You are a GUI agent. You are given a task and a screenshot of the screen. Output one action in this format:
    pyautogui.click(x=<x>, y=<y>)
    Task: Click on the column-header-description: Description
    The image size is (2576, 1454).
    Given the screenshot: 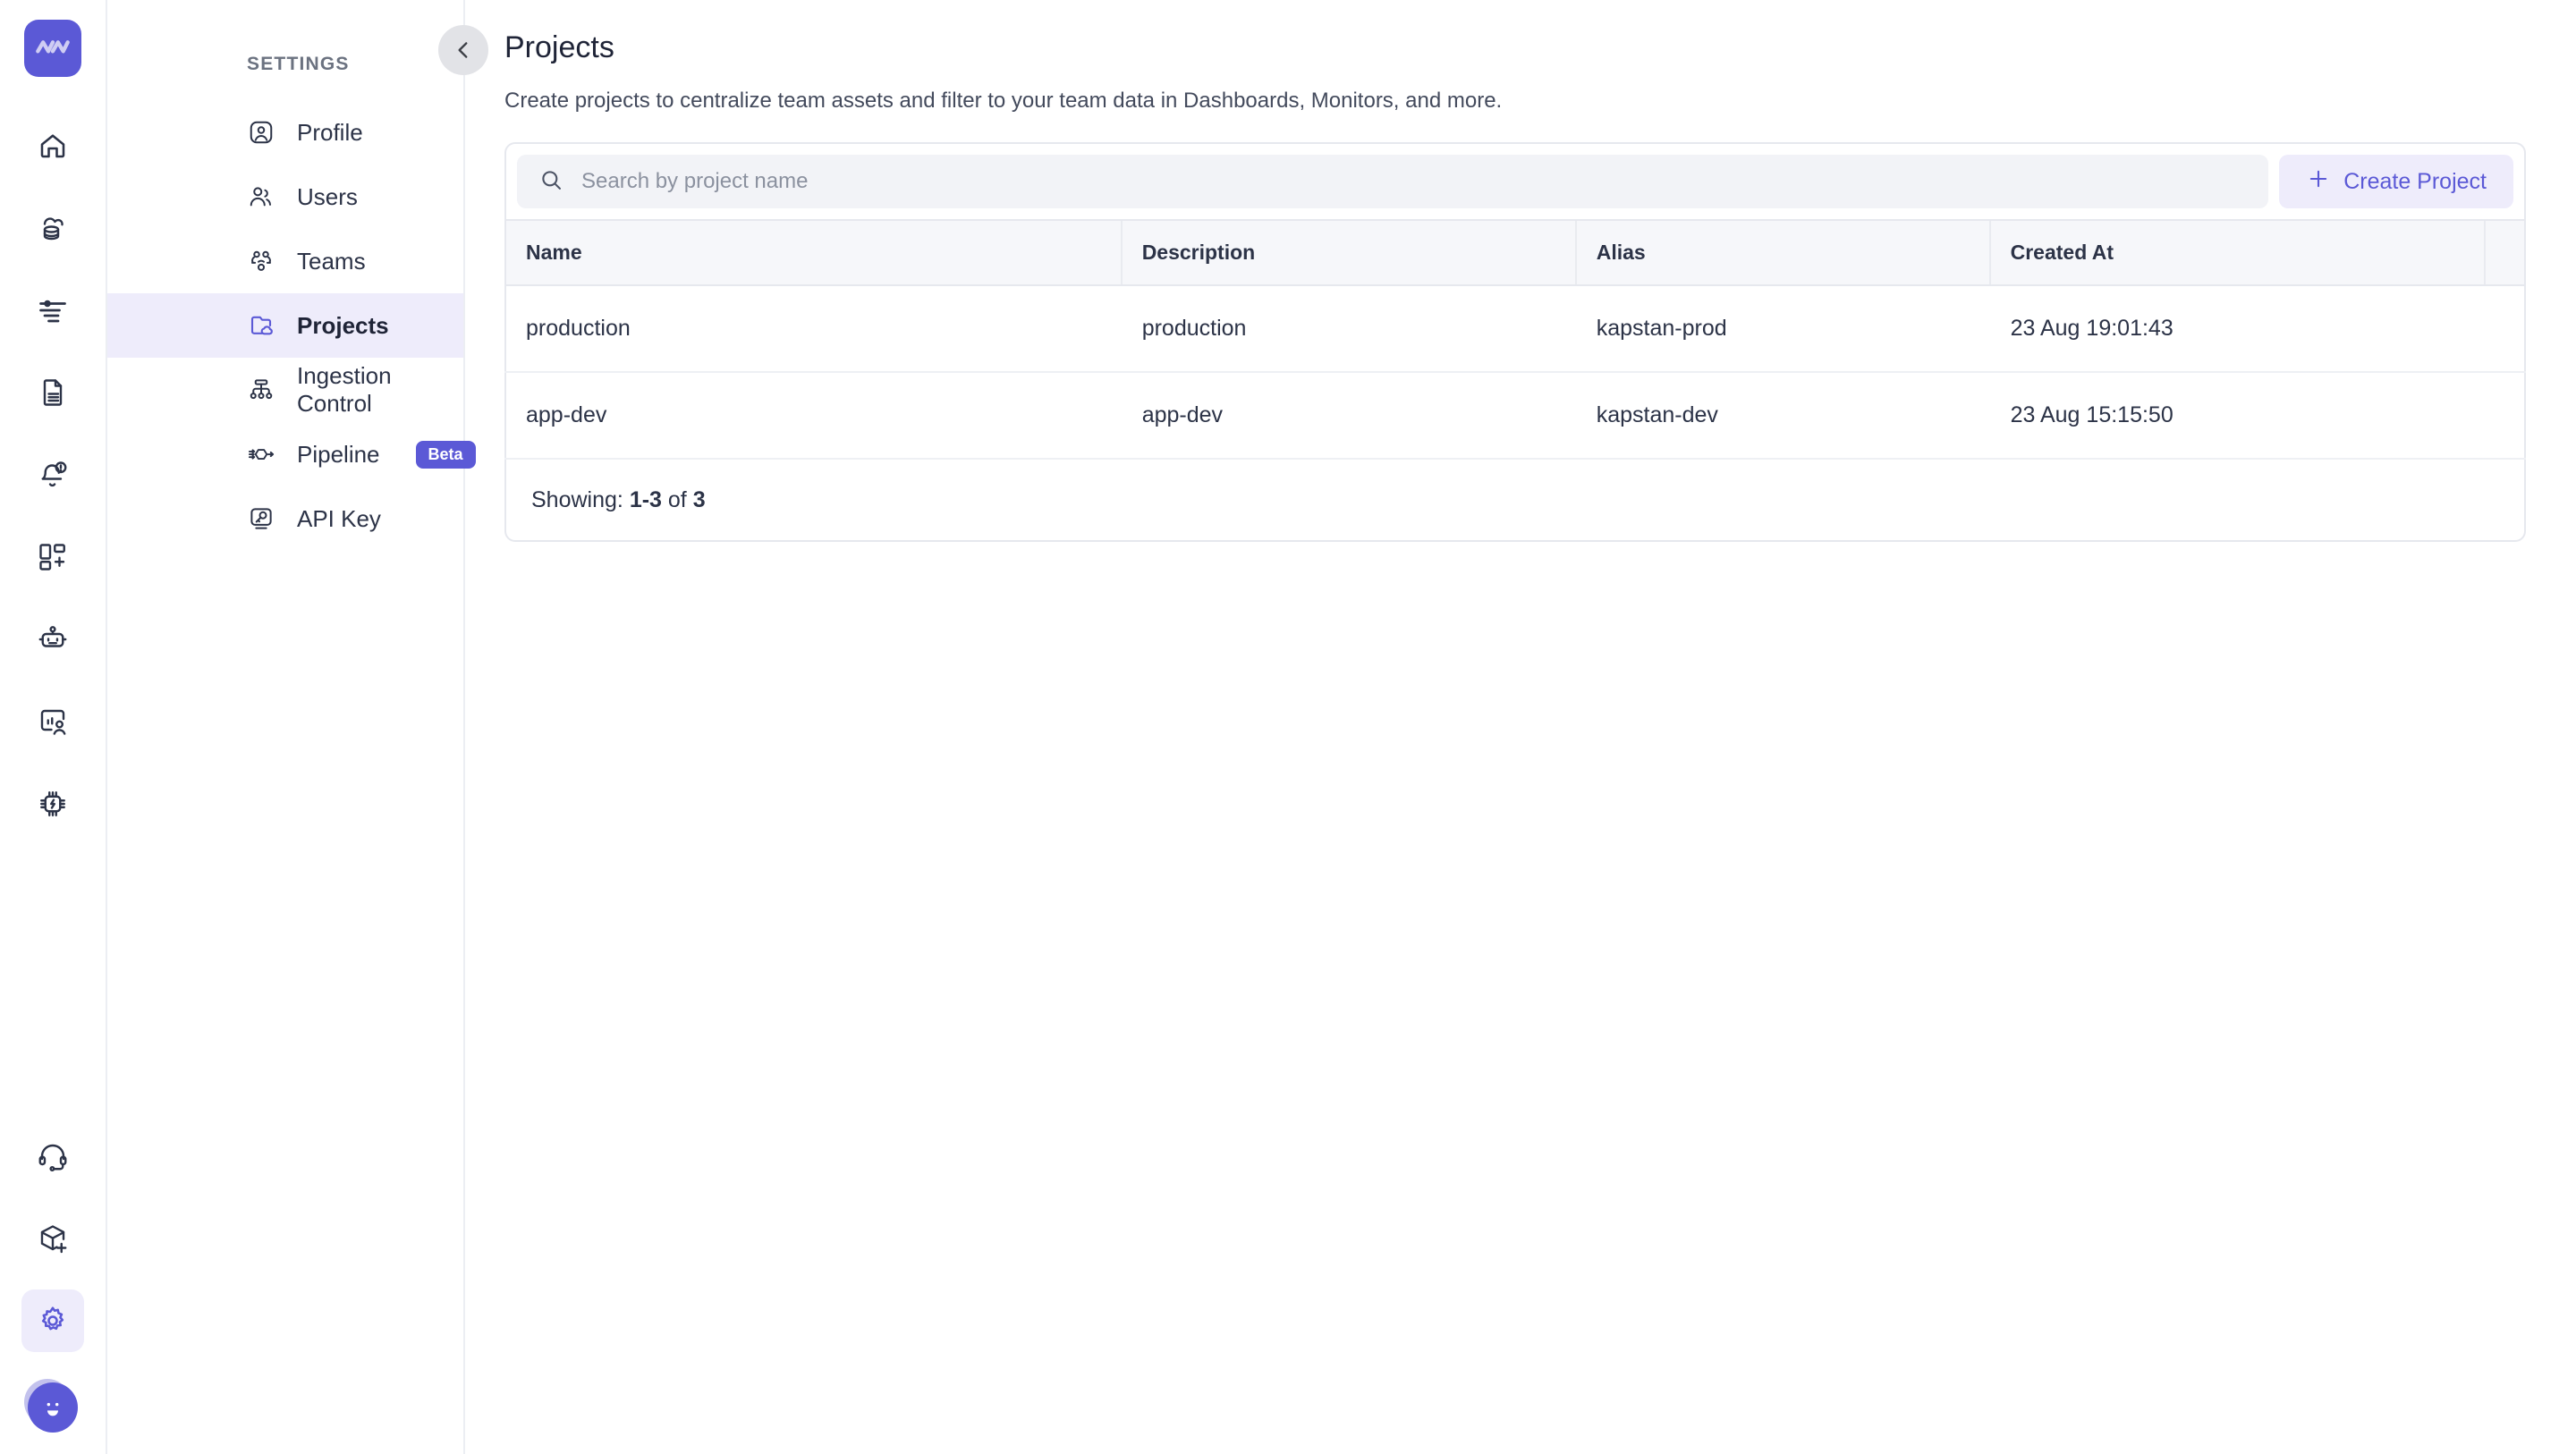 What is the action you would take?
    pyautogui.click(x=1348, y=253)
    